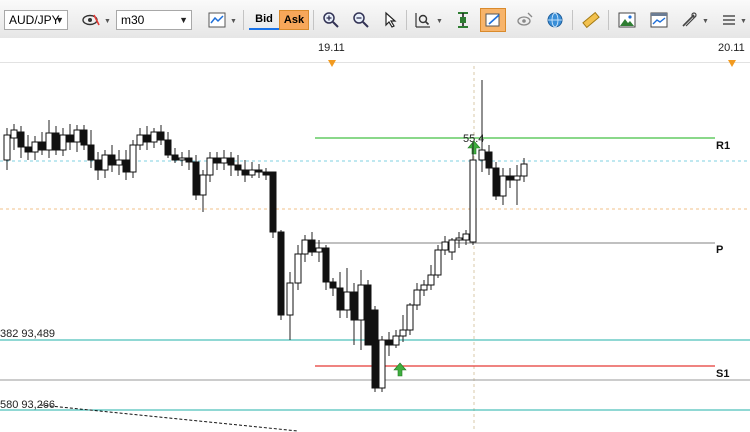 This screenshot has width=750, height=432. What do you see at coordinates (169, 418) in the screenshot?
I see `trend-line` at bounding box center [169, 418].